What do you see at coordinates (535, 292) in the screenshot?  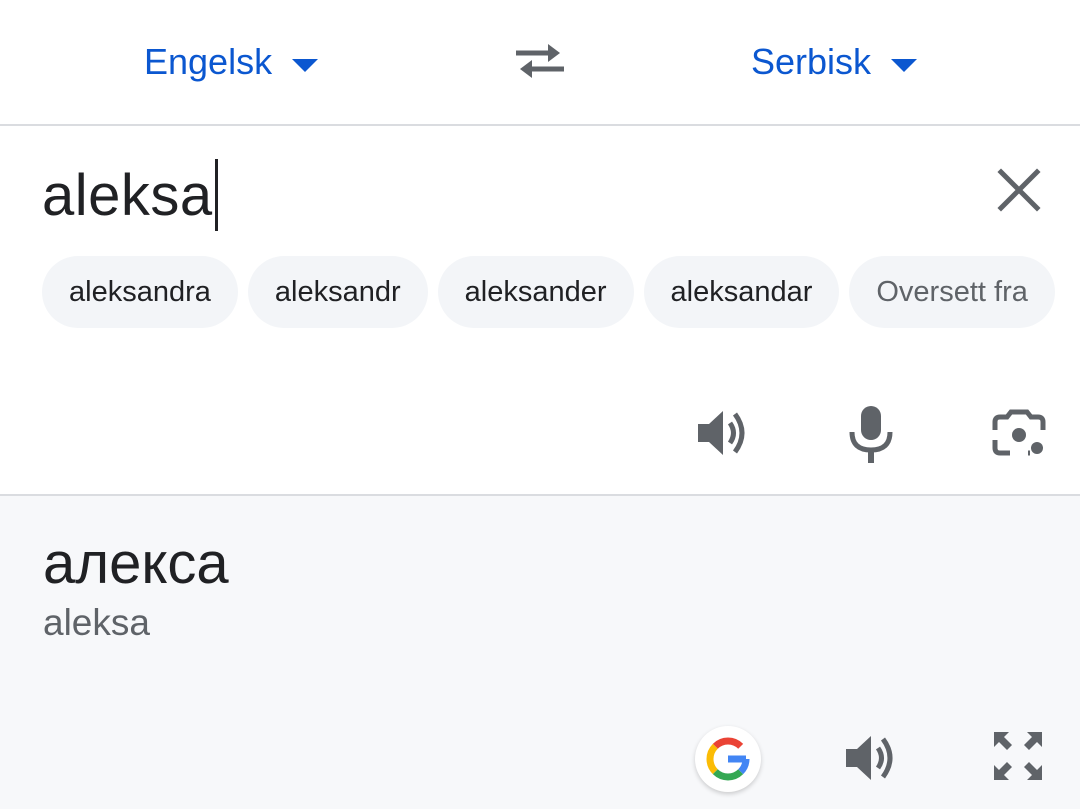 I see `suggestion-chip: aleksander` at bounding box center [535, 292].